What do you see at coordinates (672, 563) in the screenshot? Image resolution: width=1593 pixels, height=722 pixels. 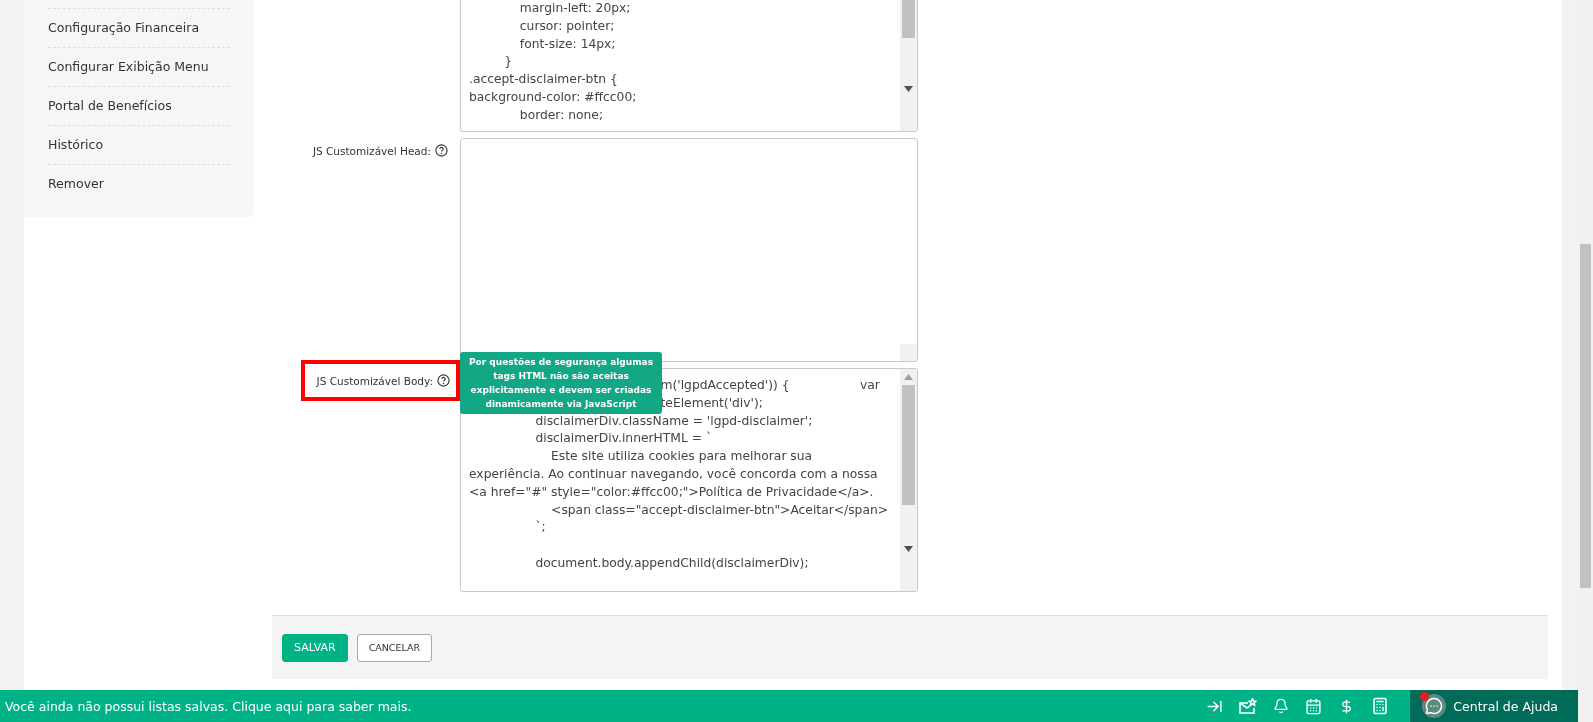 I see `code-line: document.body.appendChild(disclaimerDiv);` at bounding box center [672, 563].